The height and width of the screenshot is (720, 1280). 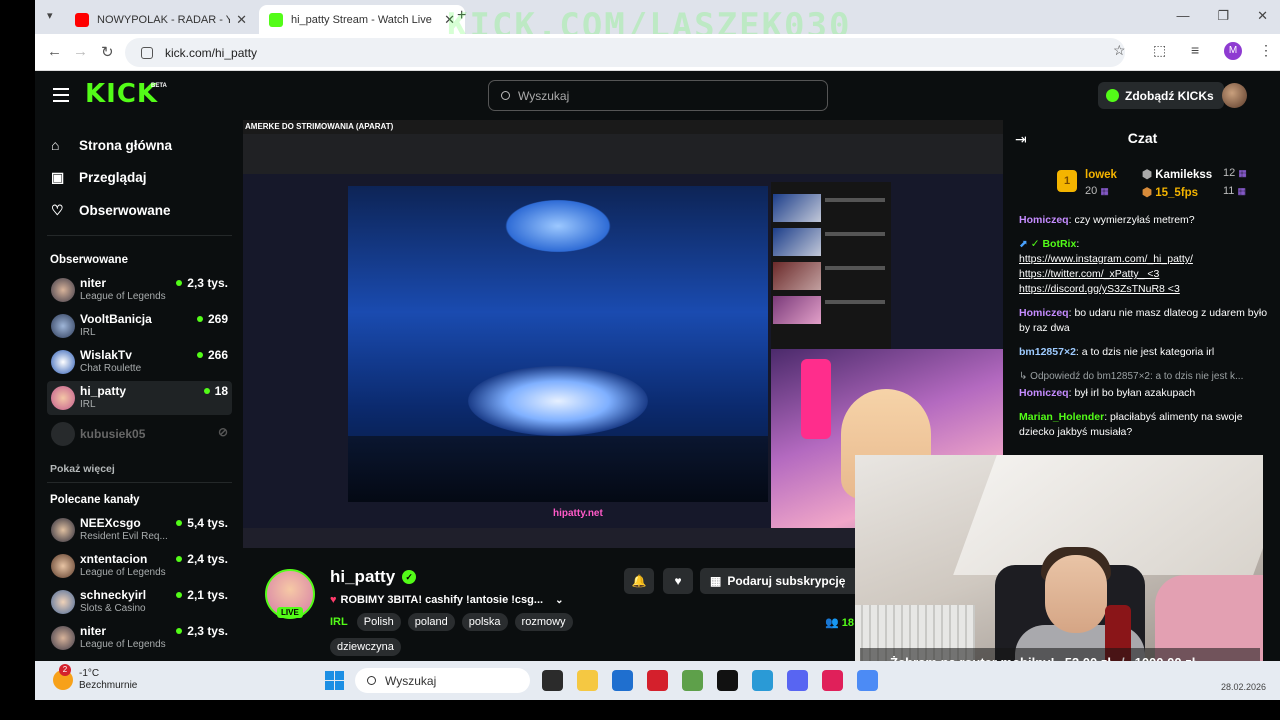 I want to click on tidal-icon, so click(x=727, y=680).